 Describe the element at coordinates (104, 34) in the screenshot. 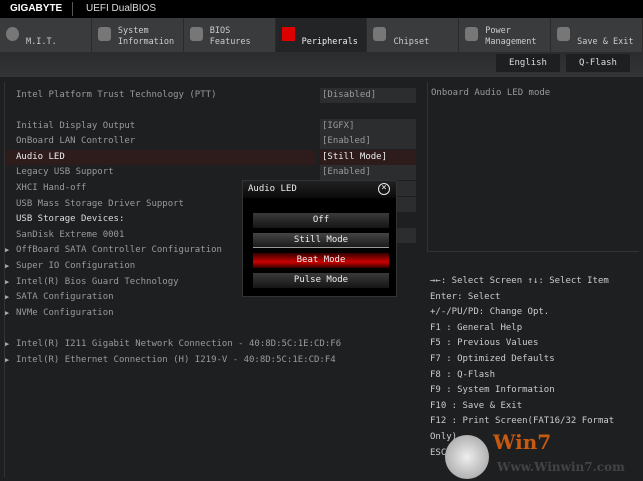

I see `gear-icon` at that location.